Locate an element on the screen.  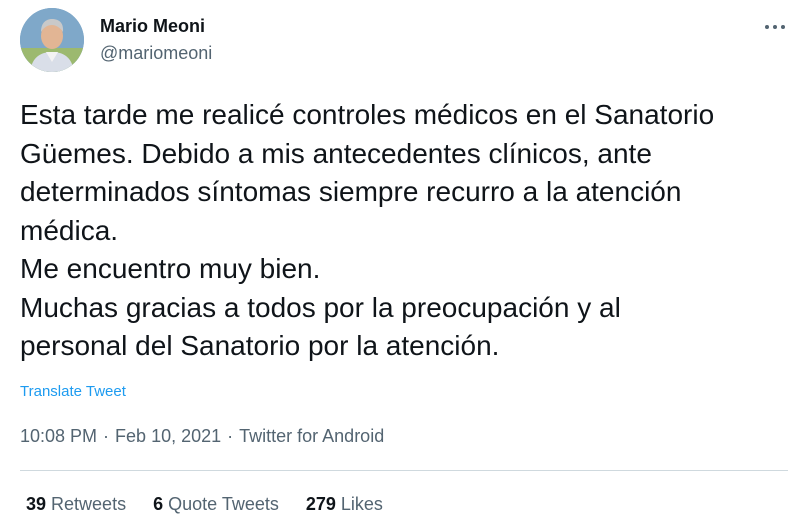
tweet-text-line: personal del Sanatorio por la atención. is located at coordinates (260, 345).